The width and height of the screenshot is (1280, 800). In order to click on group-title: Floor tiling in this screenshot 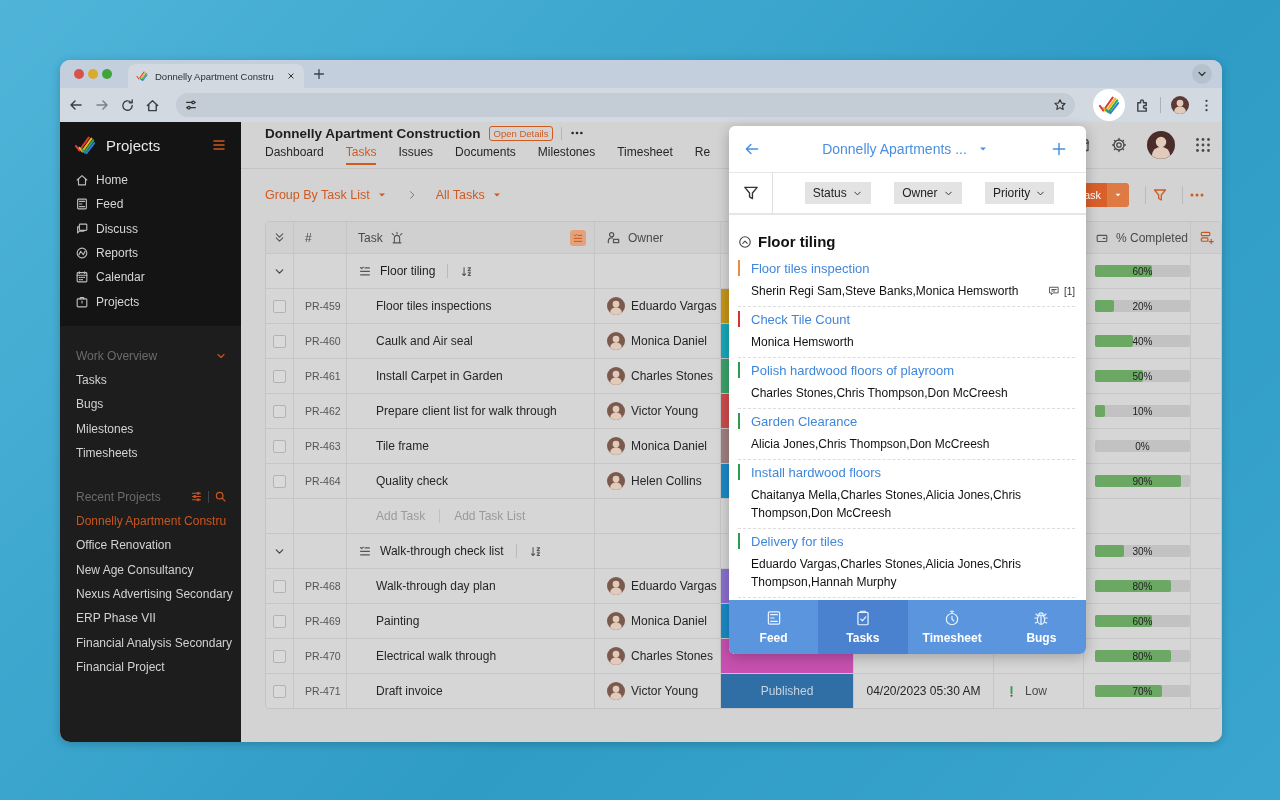, I will do `click(408, 271)`.